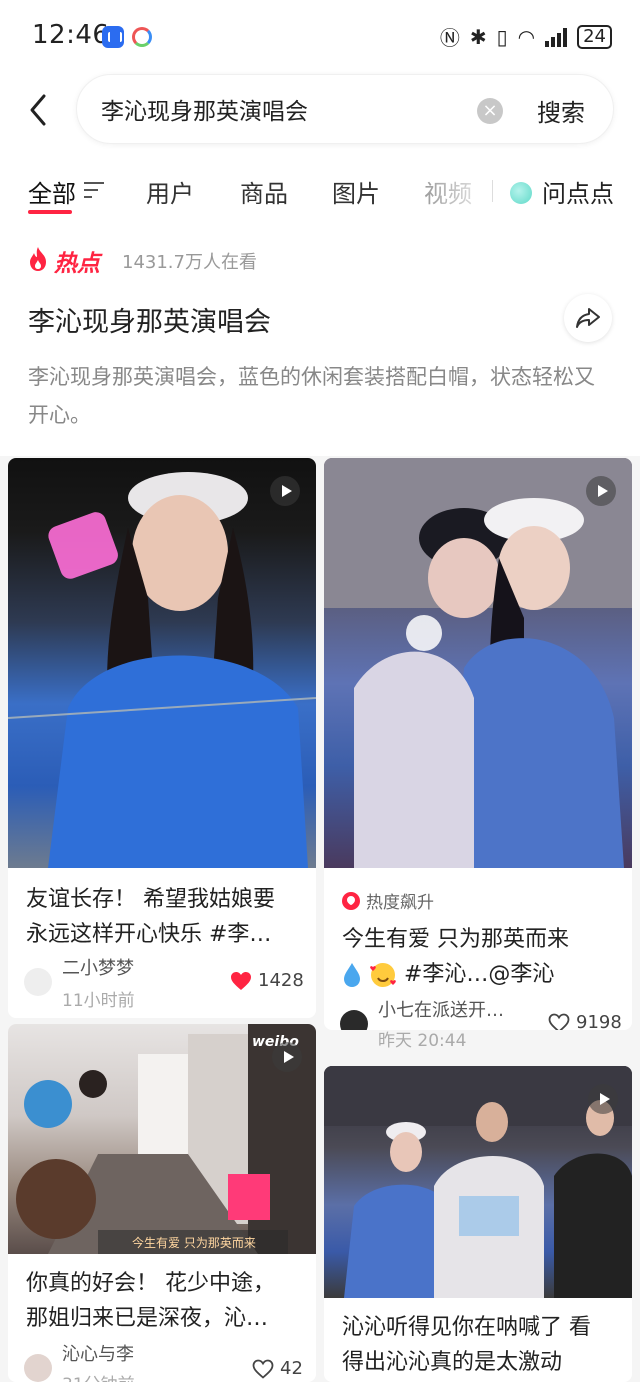 This screenshot has width=640, height=1382. I want to click on tab-ask: 问点点, so click(578, 191).